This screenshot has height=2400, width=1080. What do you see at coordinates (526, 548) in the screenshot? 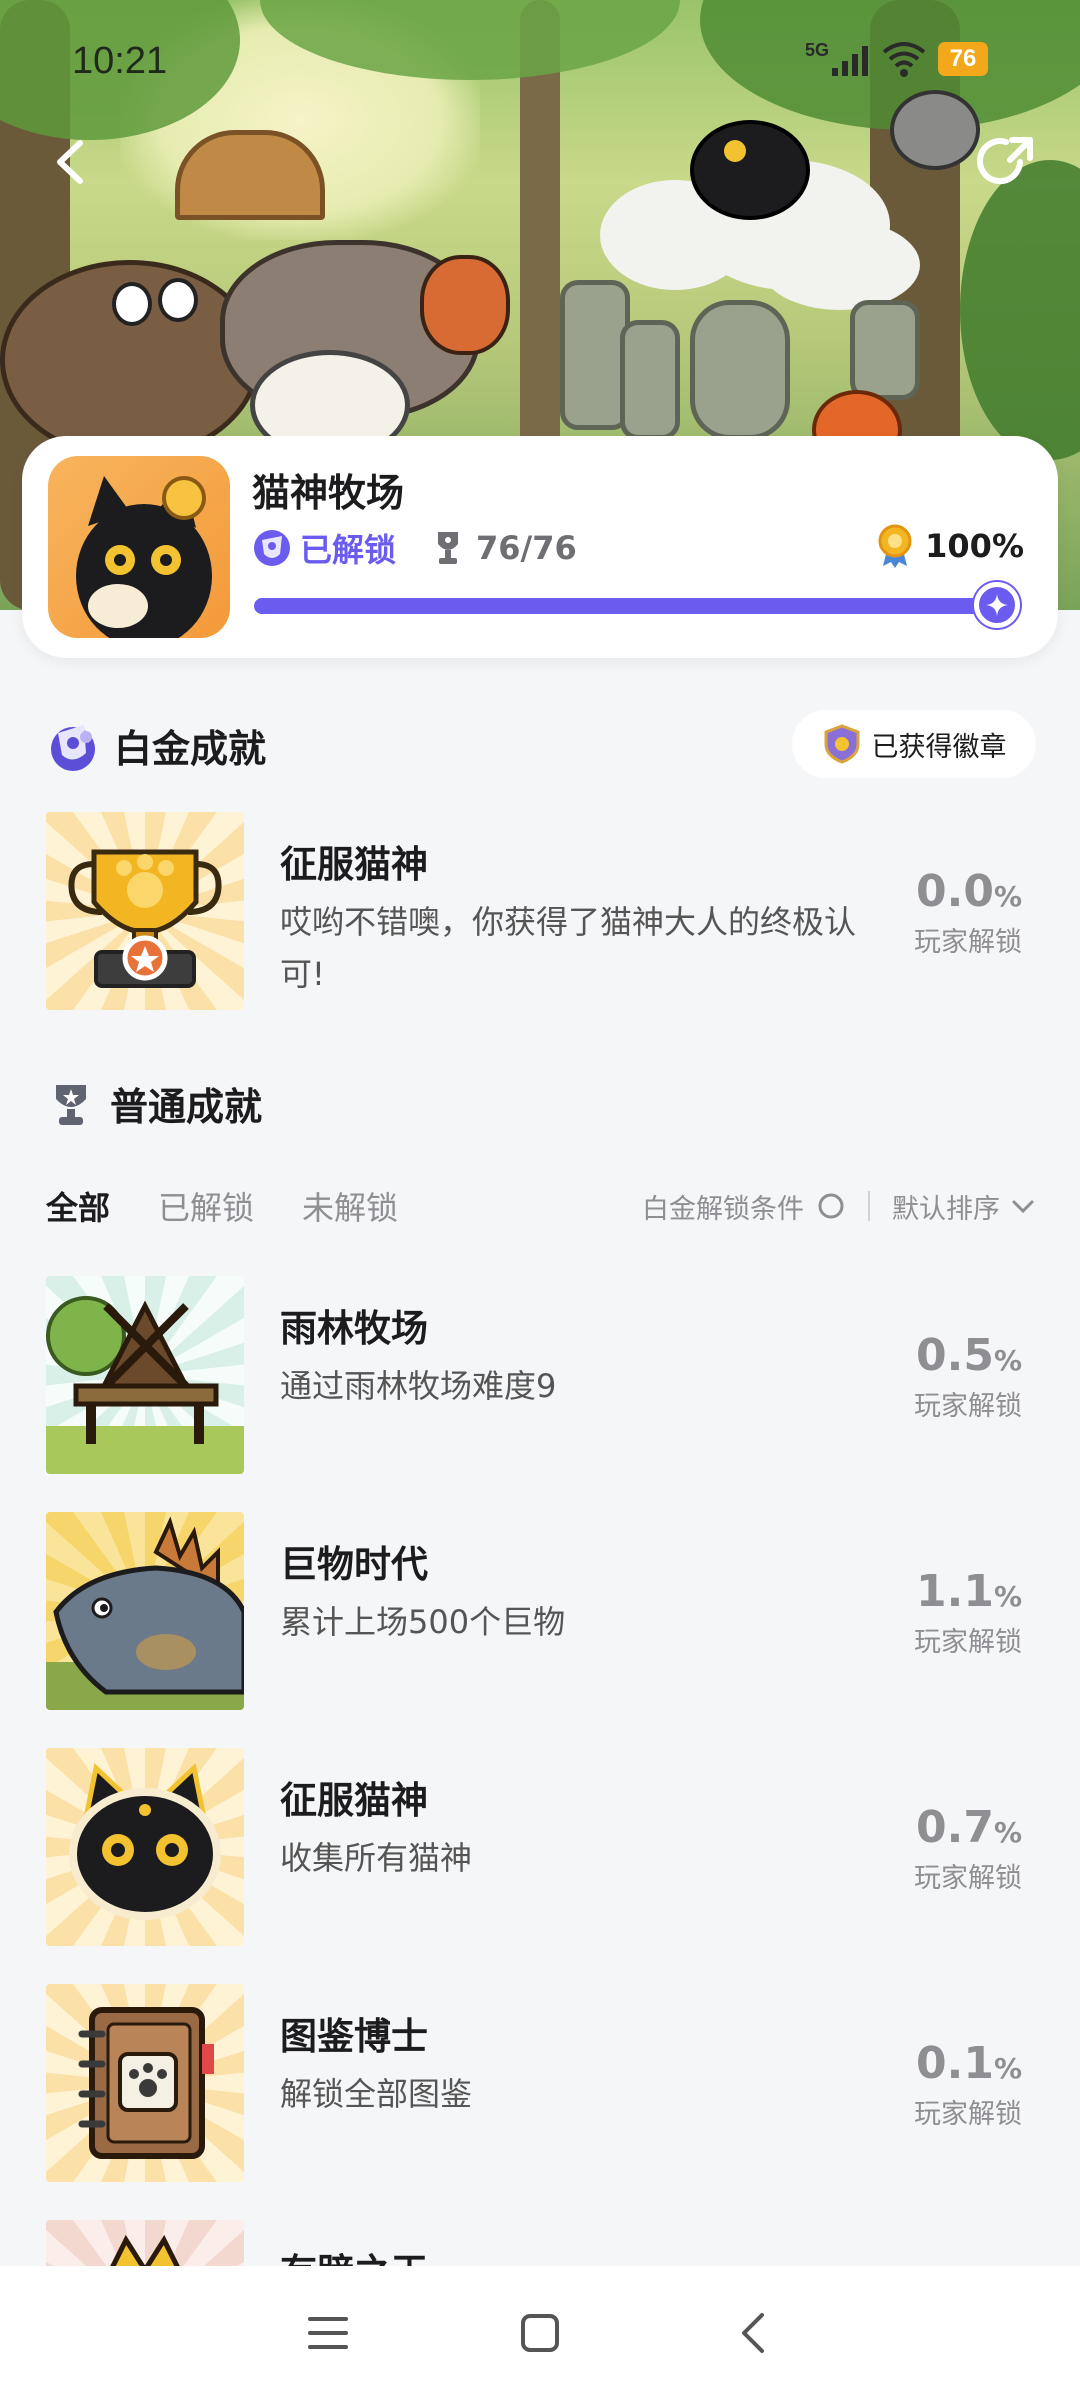
I see `achievement-count: 76/76` at bounding box center [526, 548].